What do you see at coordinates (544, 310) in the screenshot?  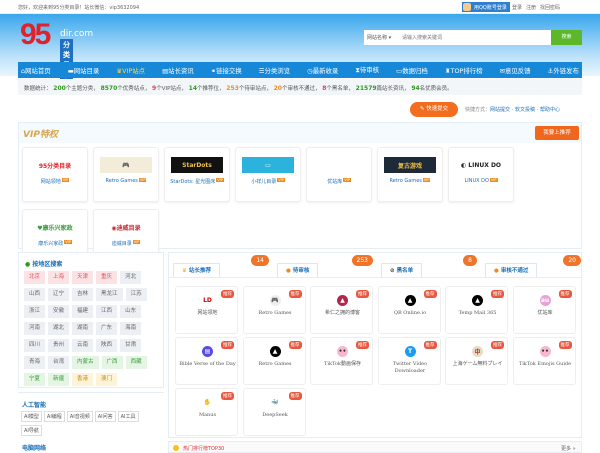 I see `recommended-site-card: au 优站库 推荐` at bounding box center [544, 310].